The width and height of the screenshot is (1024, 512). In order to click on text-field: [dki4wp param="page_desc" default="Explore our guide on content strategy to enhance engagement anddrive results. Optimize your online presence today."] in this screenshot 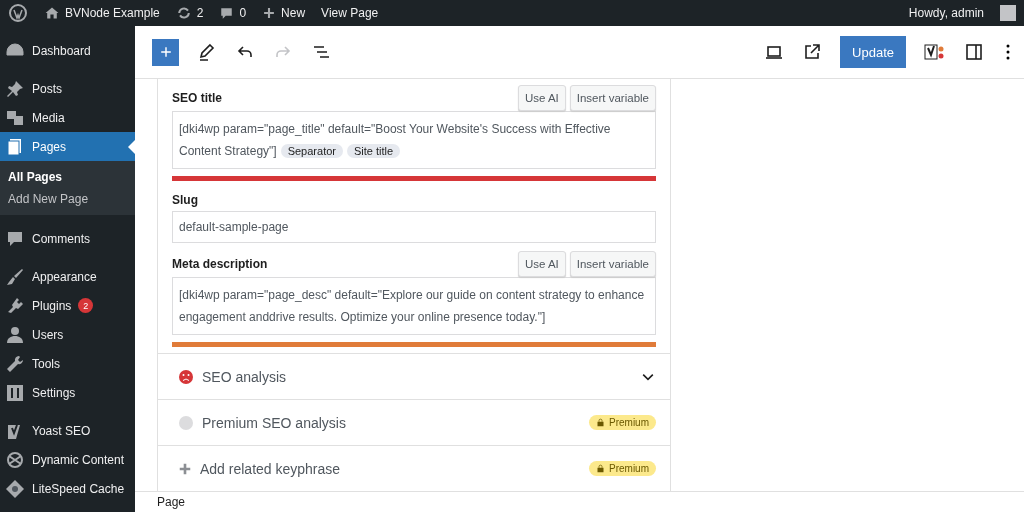, I will do `click(414, 306)`.